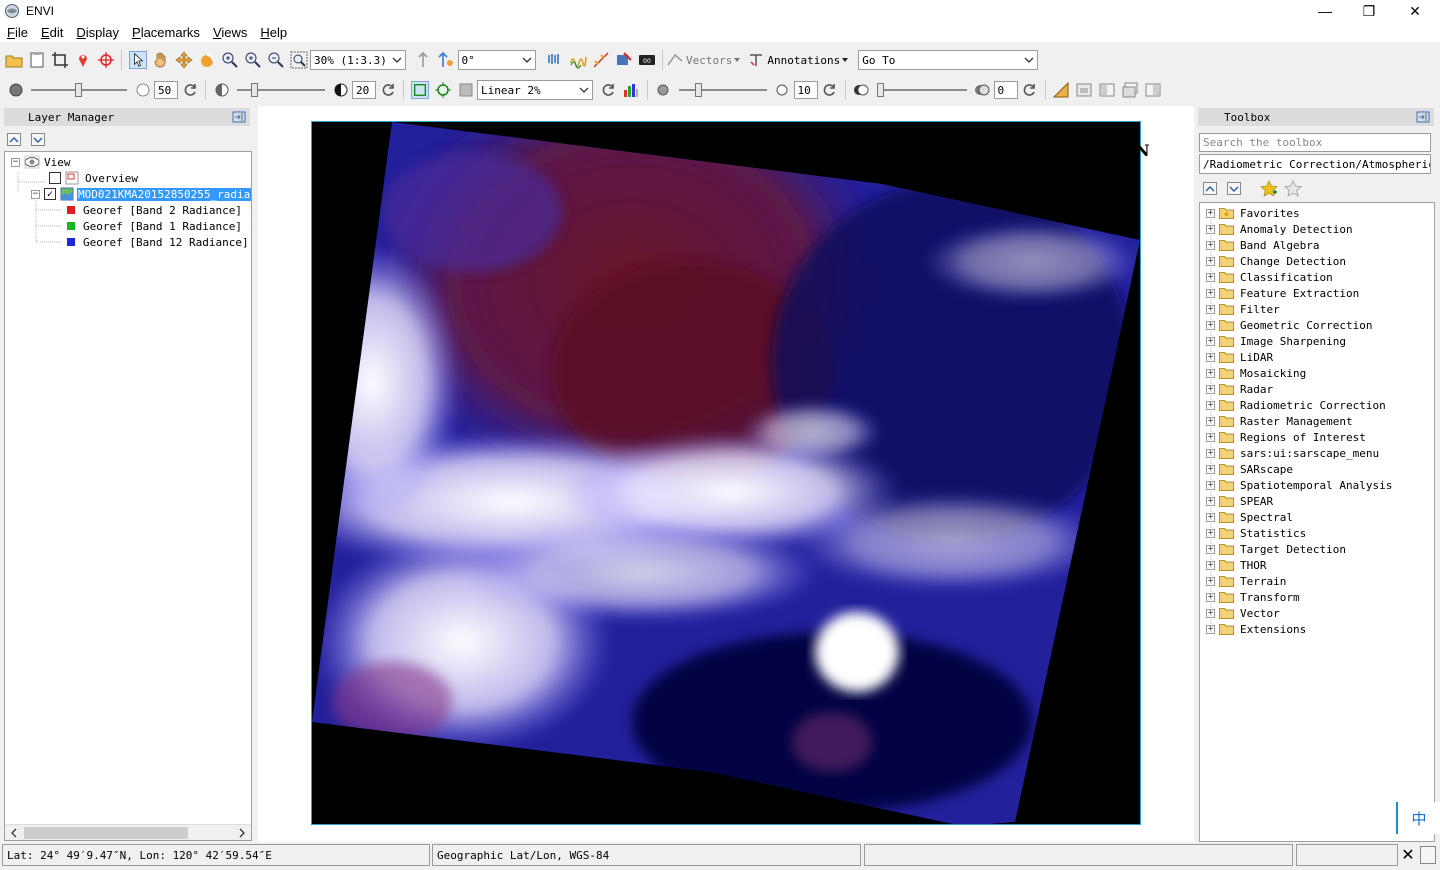  Describe the element at coordinates (137, 60) in the screenshot. I see `select-arrow-icon` at that location.